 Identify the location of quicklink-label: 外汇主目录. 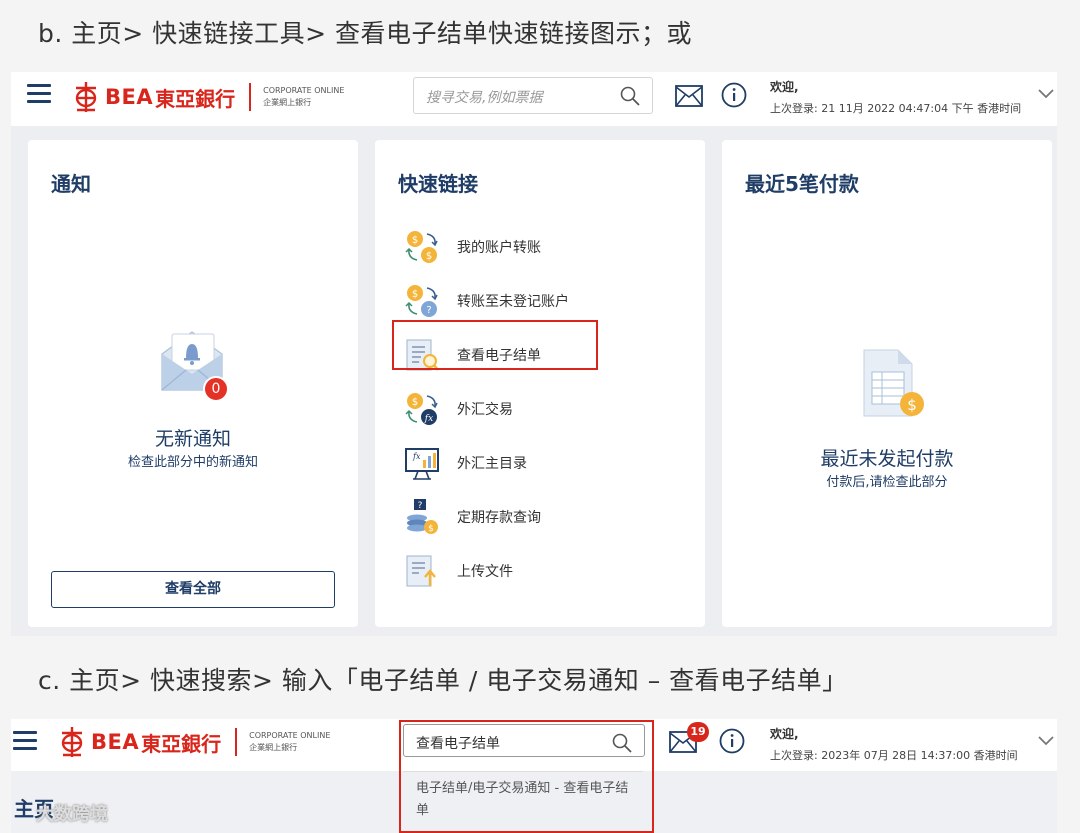
(492, 464).